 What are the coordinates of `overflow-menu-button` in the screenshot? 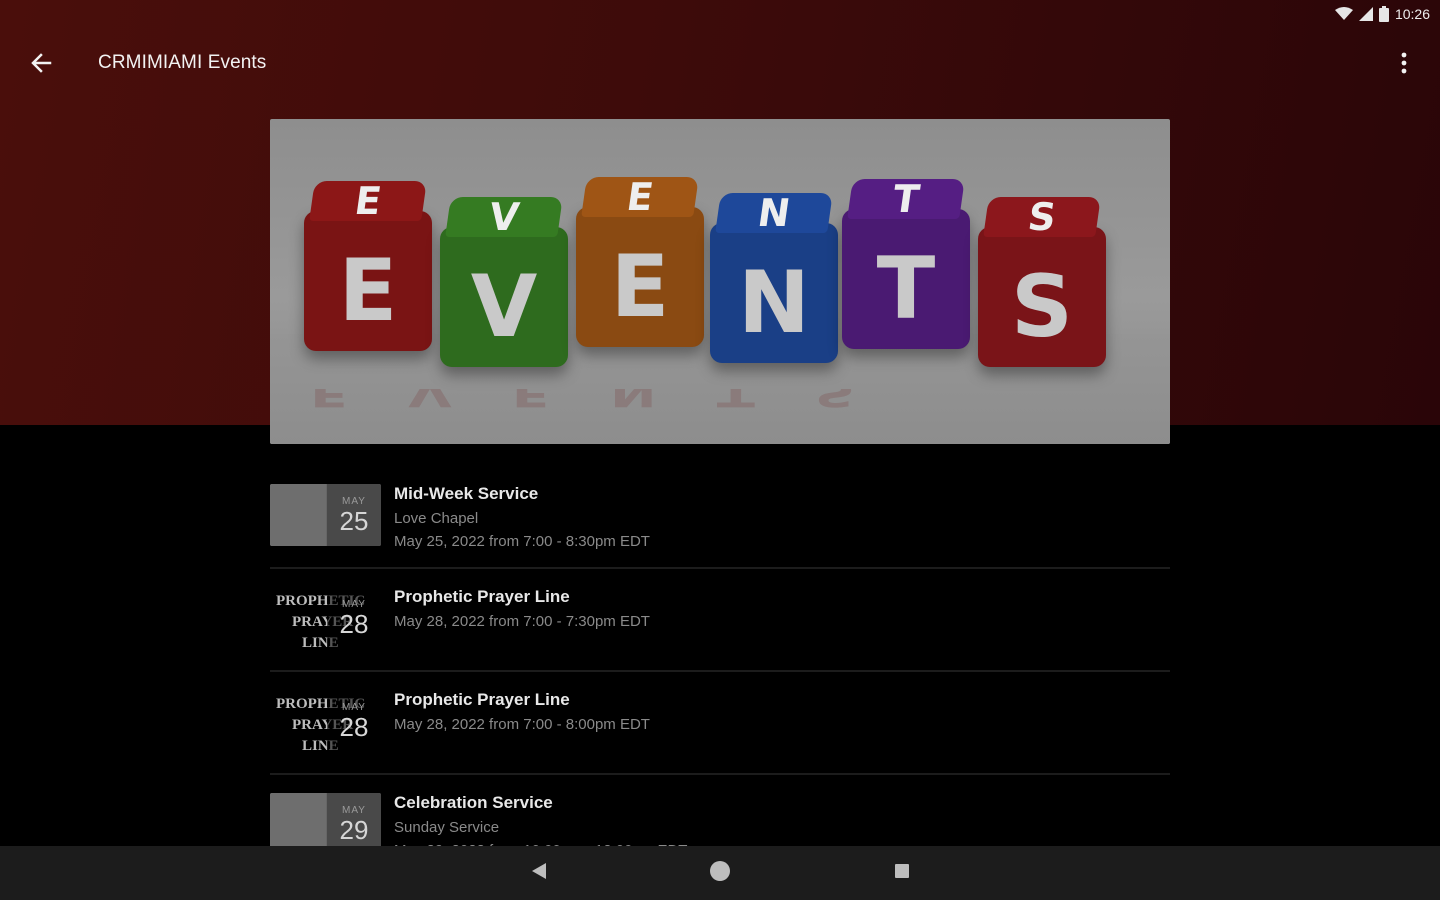 It's located at (1404, 65).